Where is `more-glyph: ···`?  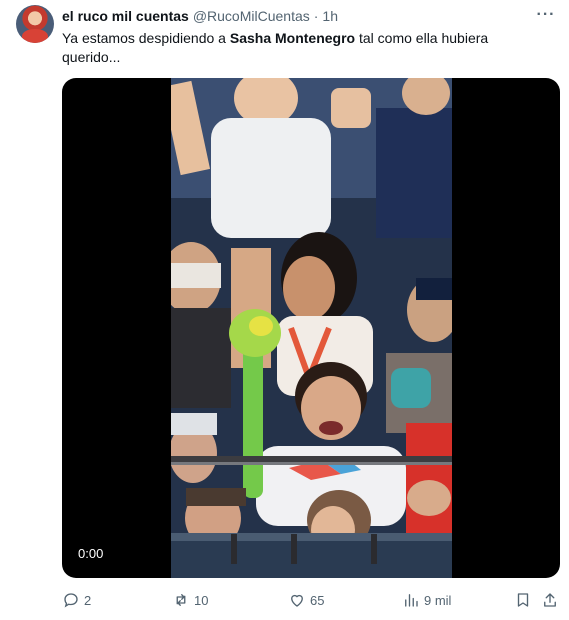
more-glyph: ··· is located at coordinates (546, 14).